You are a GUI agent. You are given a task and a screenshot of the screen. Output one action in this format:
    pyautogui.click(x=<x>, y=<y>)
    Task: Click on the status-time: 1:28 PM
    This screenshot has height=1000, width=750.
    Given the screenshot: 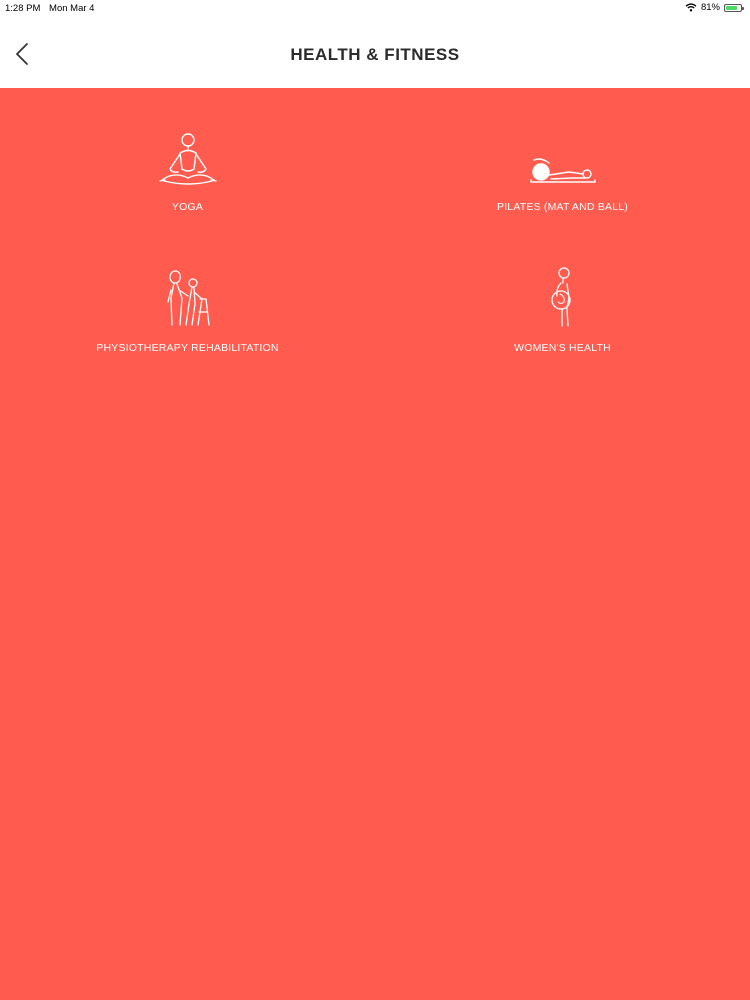 What is the action you would take?
    pyautogui.click(x=23, y=8)
    